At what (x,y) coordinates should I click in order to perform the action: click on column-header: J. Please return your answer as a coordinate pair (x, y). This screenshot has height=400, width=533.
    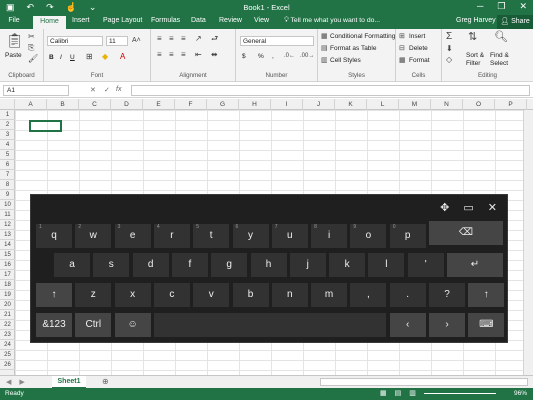
    Looking at the image, I should click on (319, 104).